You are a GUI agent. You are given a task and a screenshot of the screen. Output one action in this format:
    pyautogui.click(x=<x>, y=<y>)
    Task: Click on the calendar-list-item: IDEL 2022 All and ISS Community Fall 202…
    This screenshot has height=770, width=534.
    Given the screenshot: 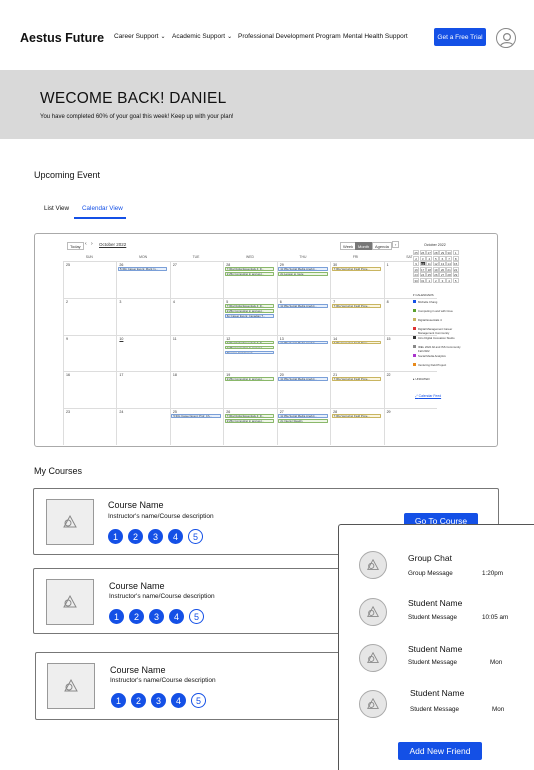 What is the action you would take?
    pyautogui.click(x=437, y=349)
    